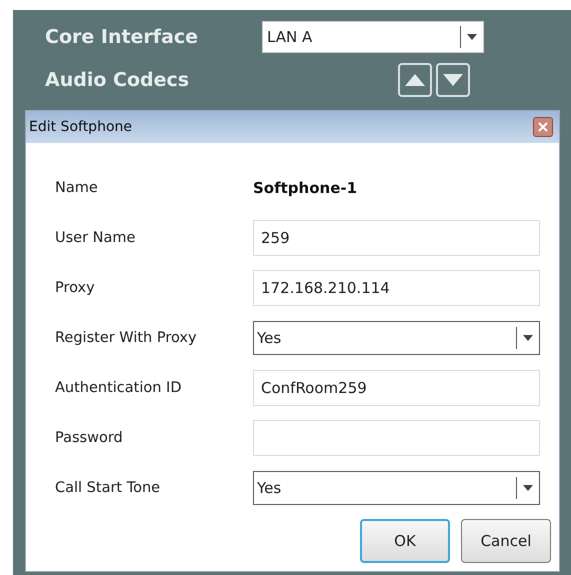 The image size is (571, 575). I want to click on section-title: Audio Codecs, so click(117, 80).